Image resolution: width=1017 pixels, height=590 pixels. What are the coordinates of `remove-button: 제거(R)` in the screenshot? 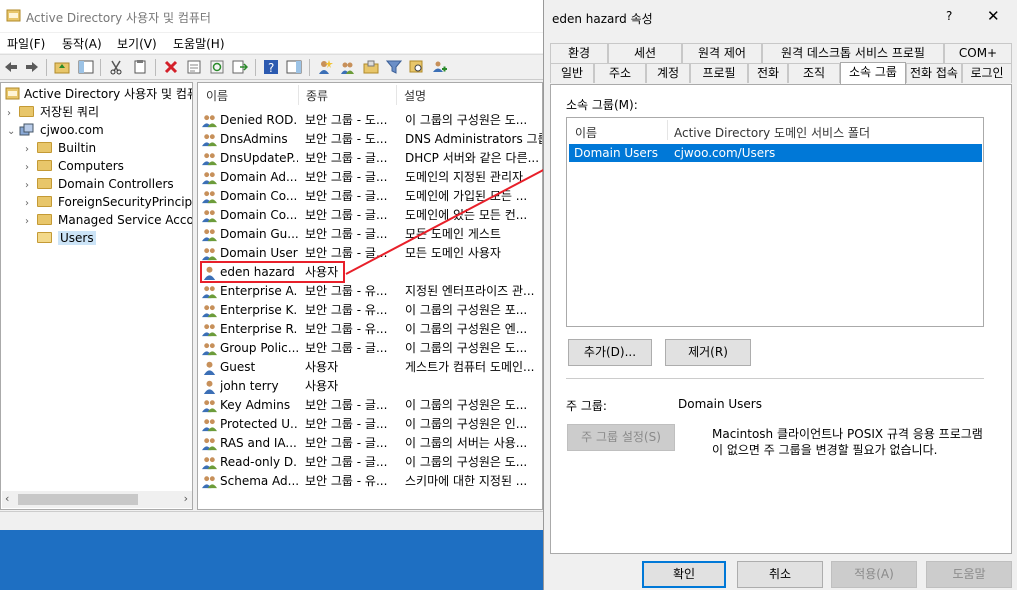 It's located at (708, 352).